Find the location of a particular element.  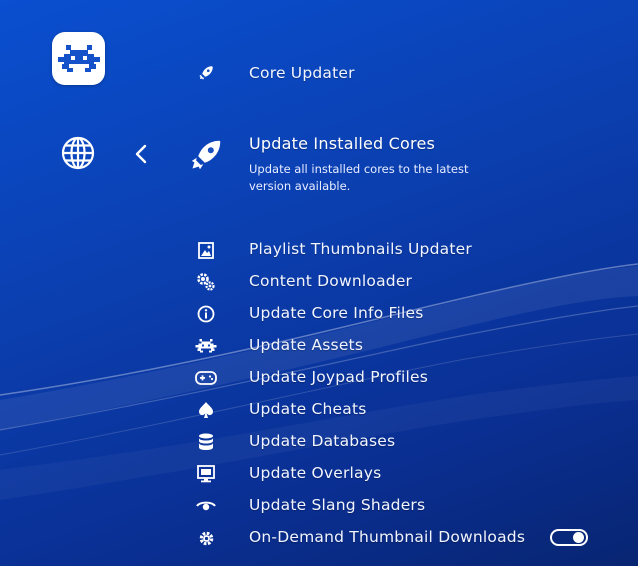

gamepad-icon is located at coordinates (206, 378).